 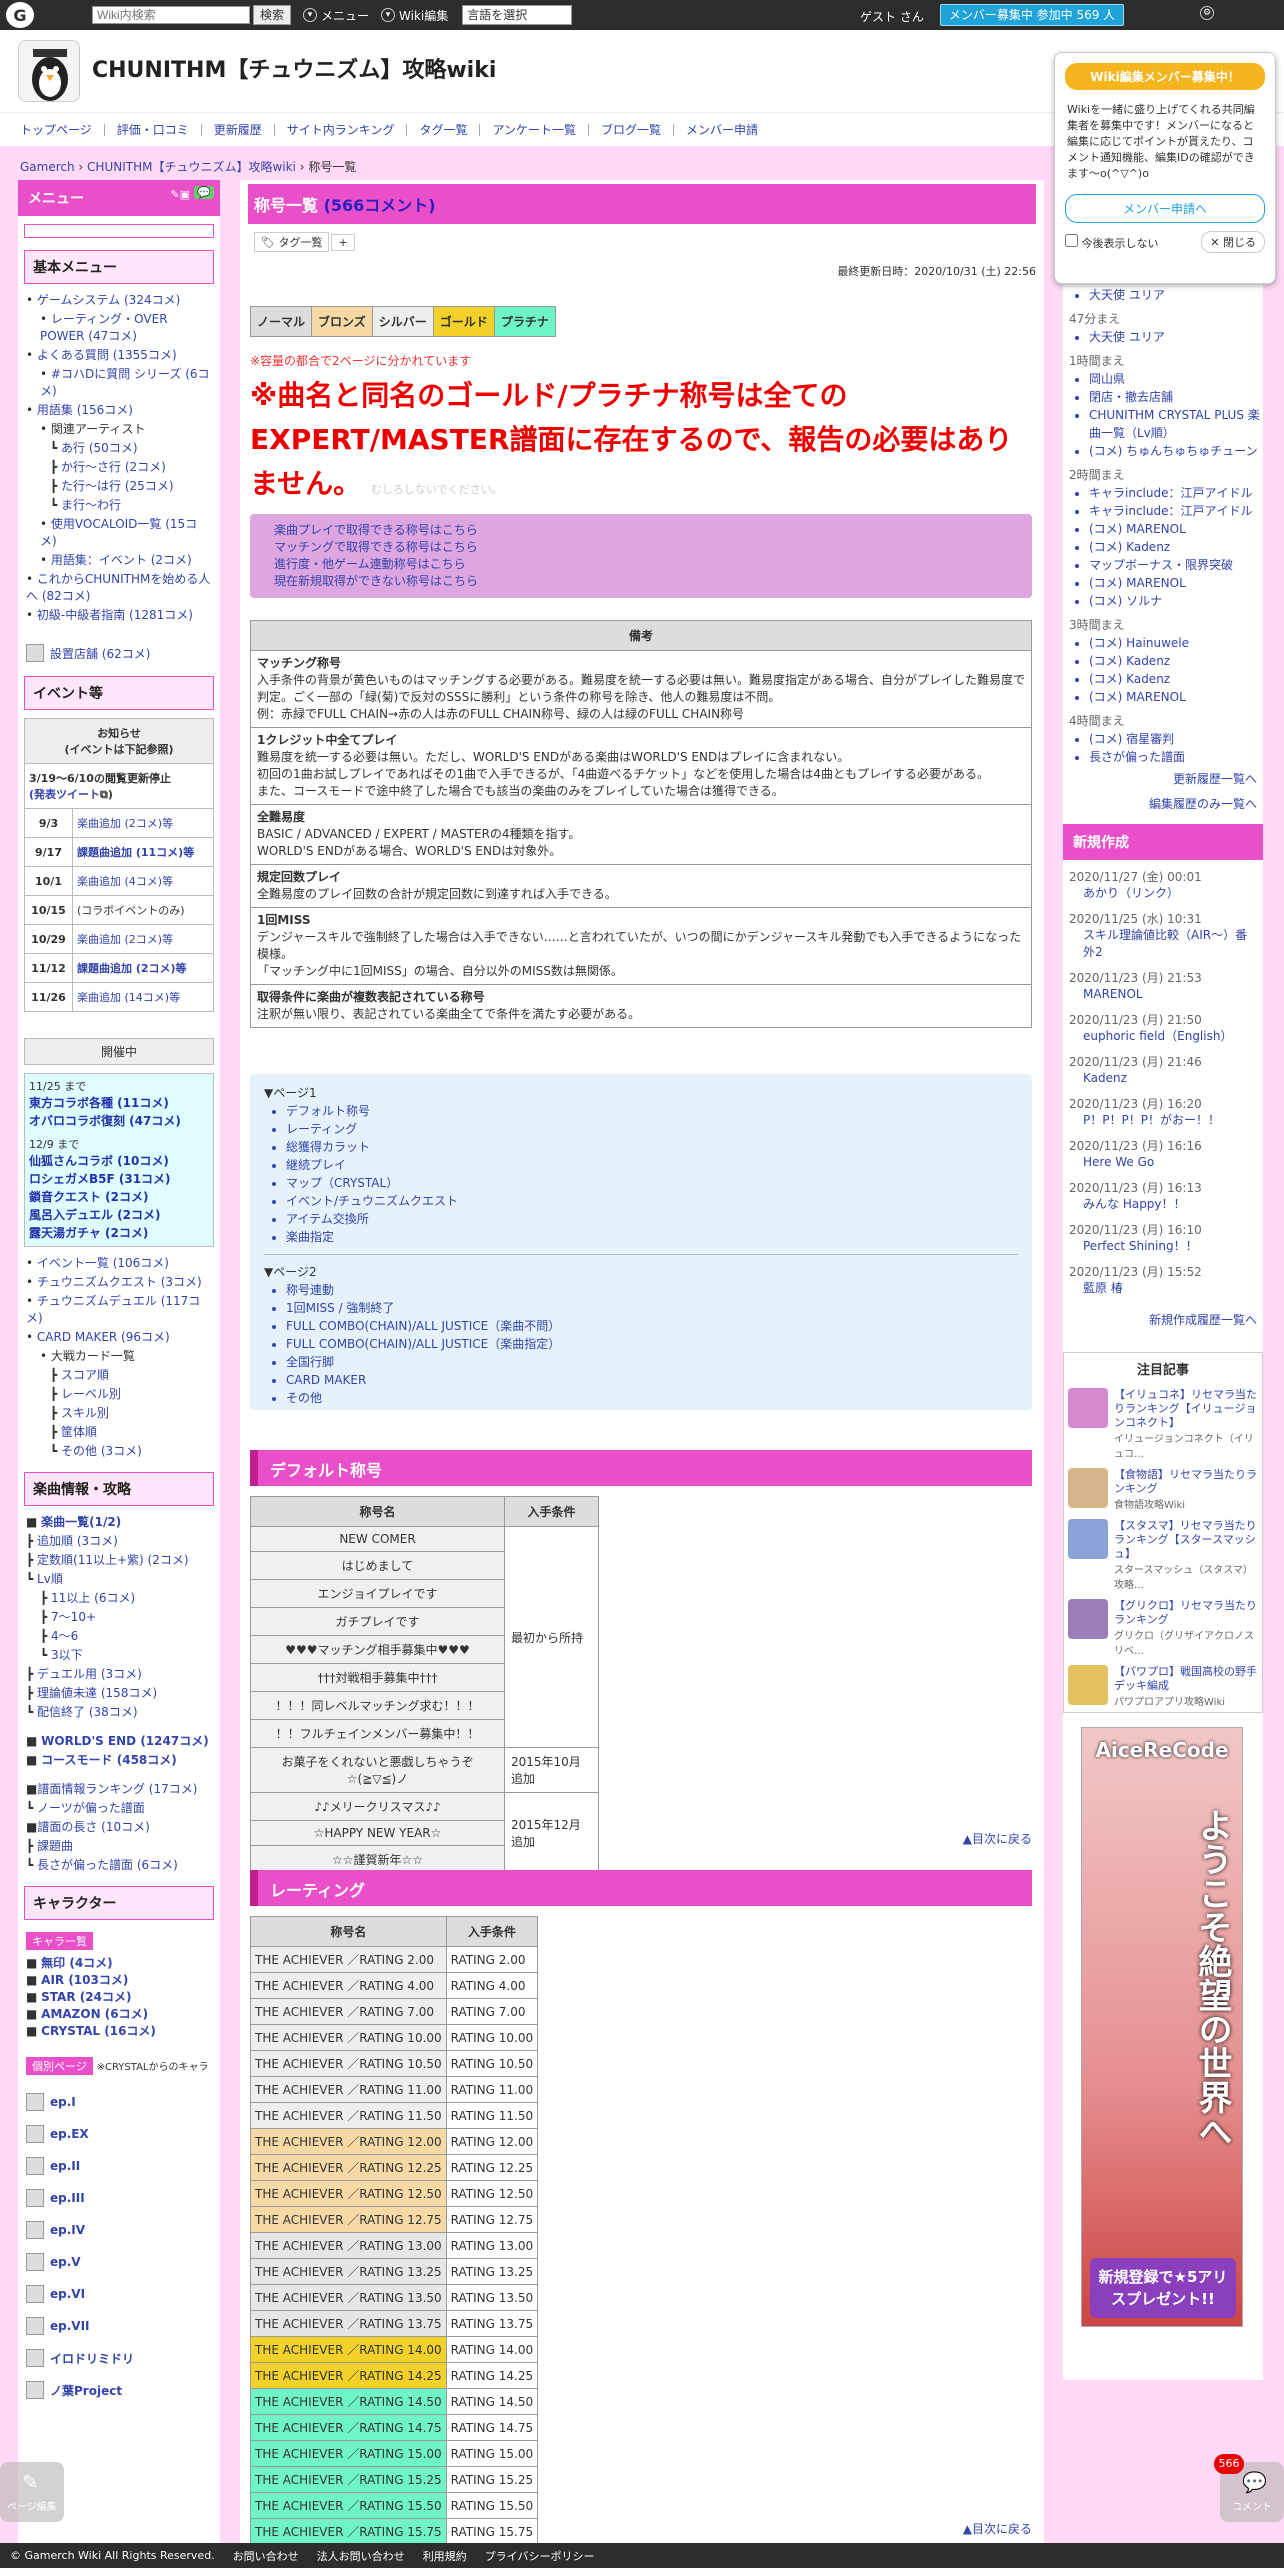 I want to click on sidebar-item: チュウニズムデュエル (117コメ), so click(x=119, y=1310).